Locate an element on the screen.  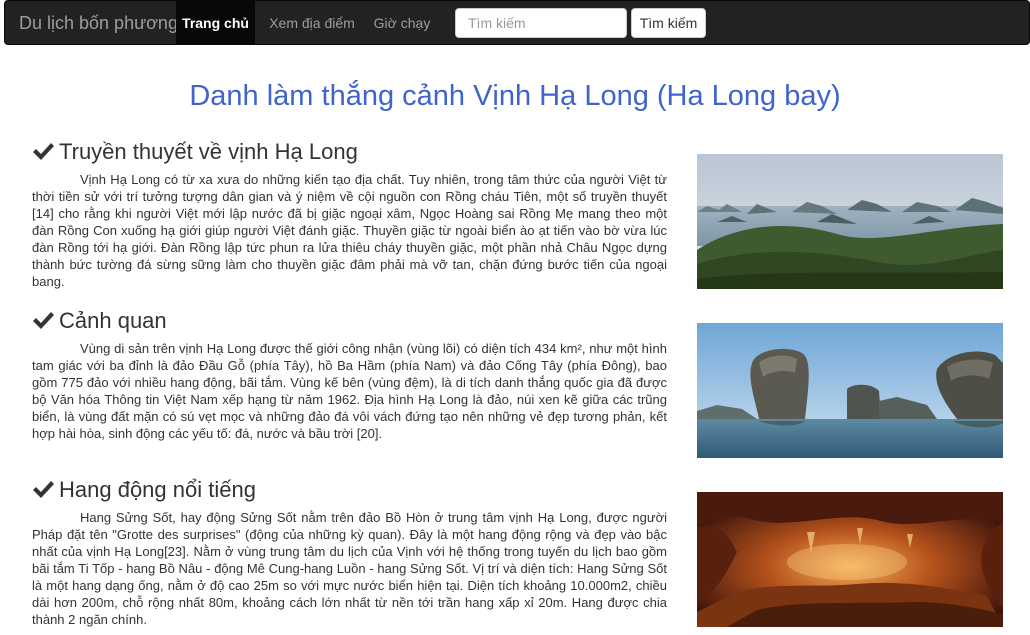
nav-item-locations: Xem địa điểm is located at coordinates (312, 23).